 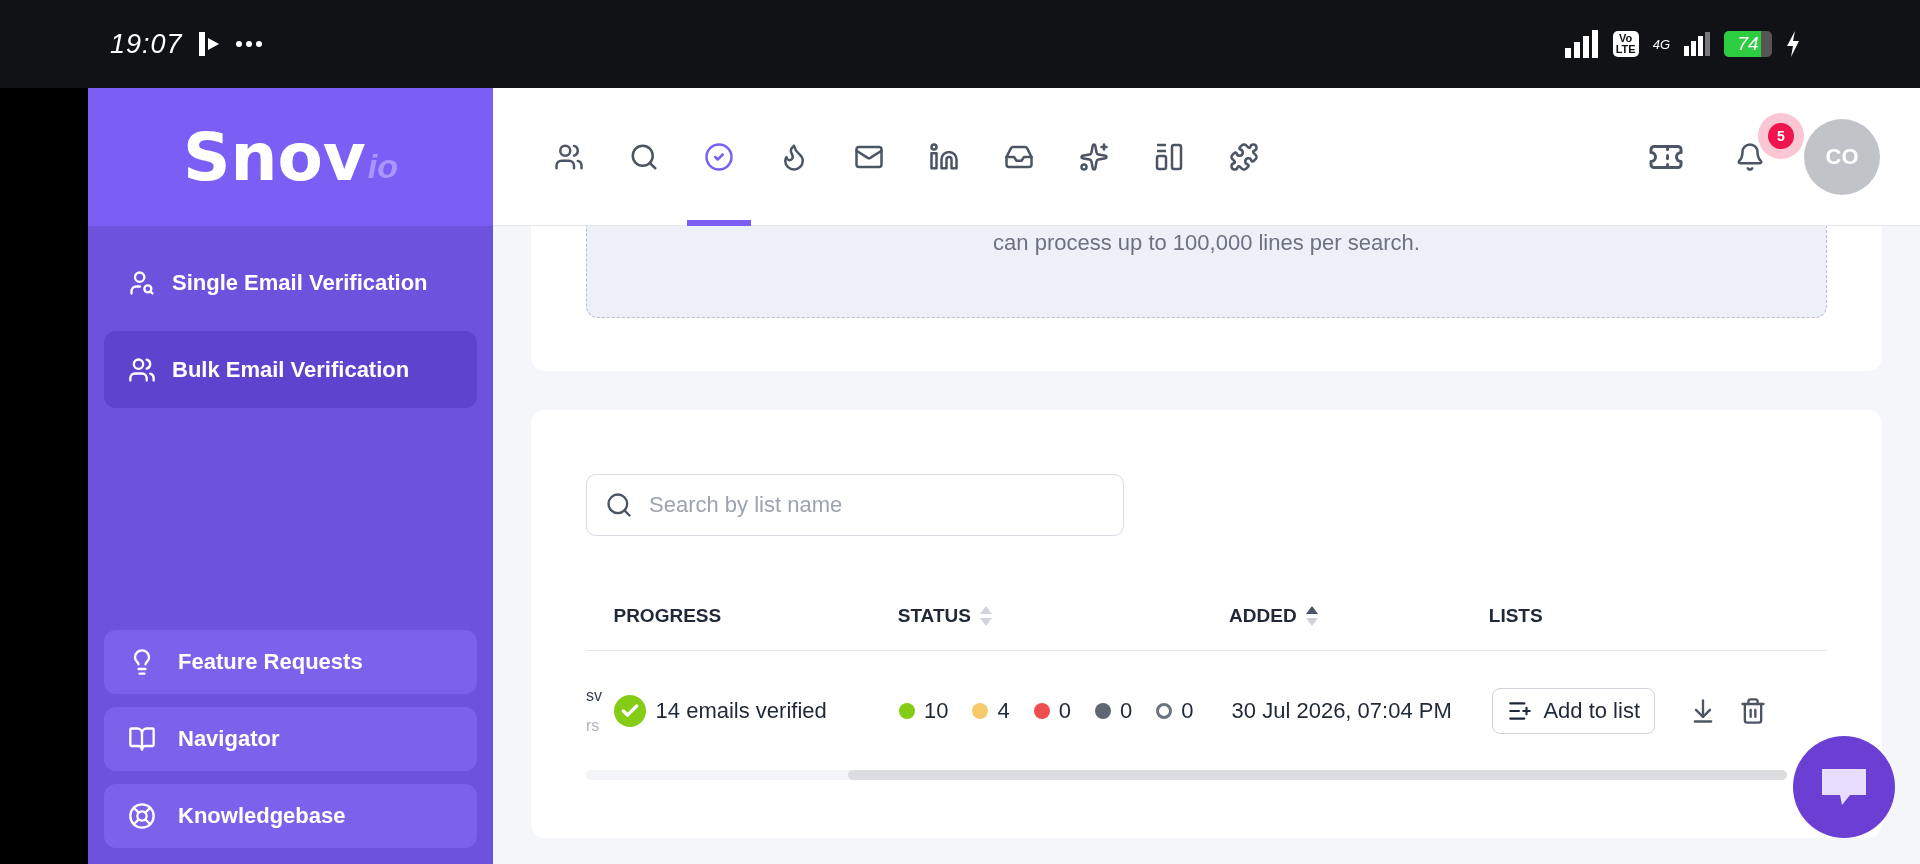 I want to click on more-icon, so click(x=248, y=44).